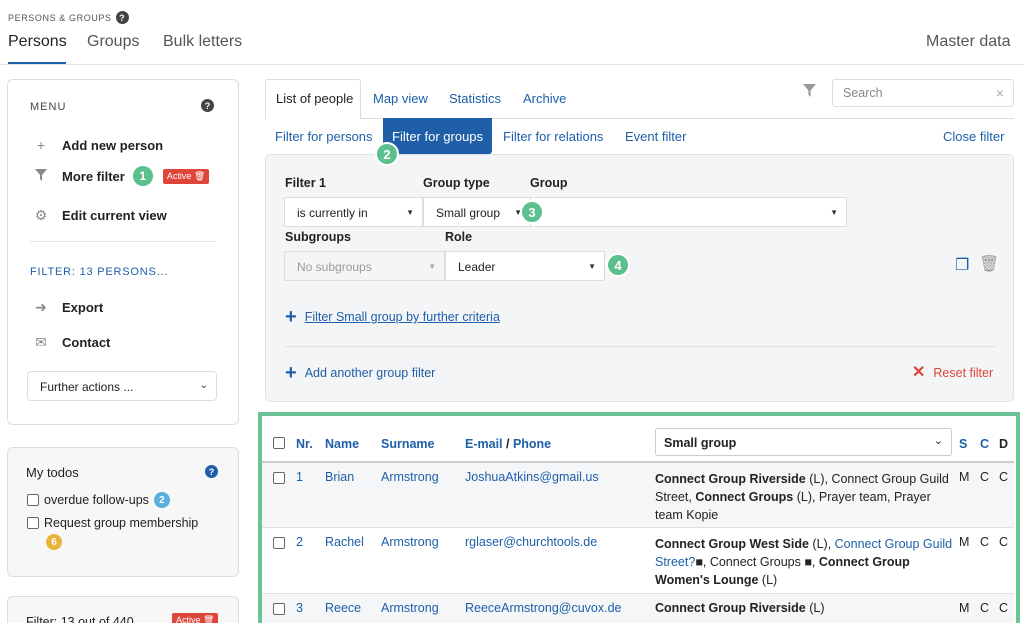 This screenshot has width=1024, height=623. I want to click on row-nr: 1, so click(310, 494).